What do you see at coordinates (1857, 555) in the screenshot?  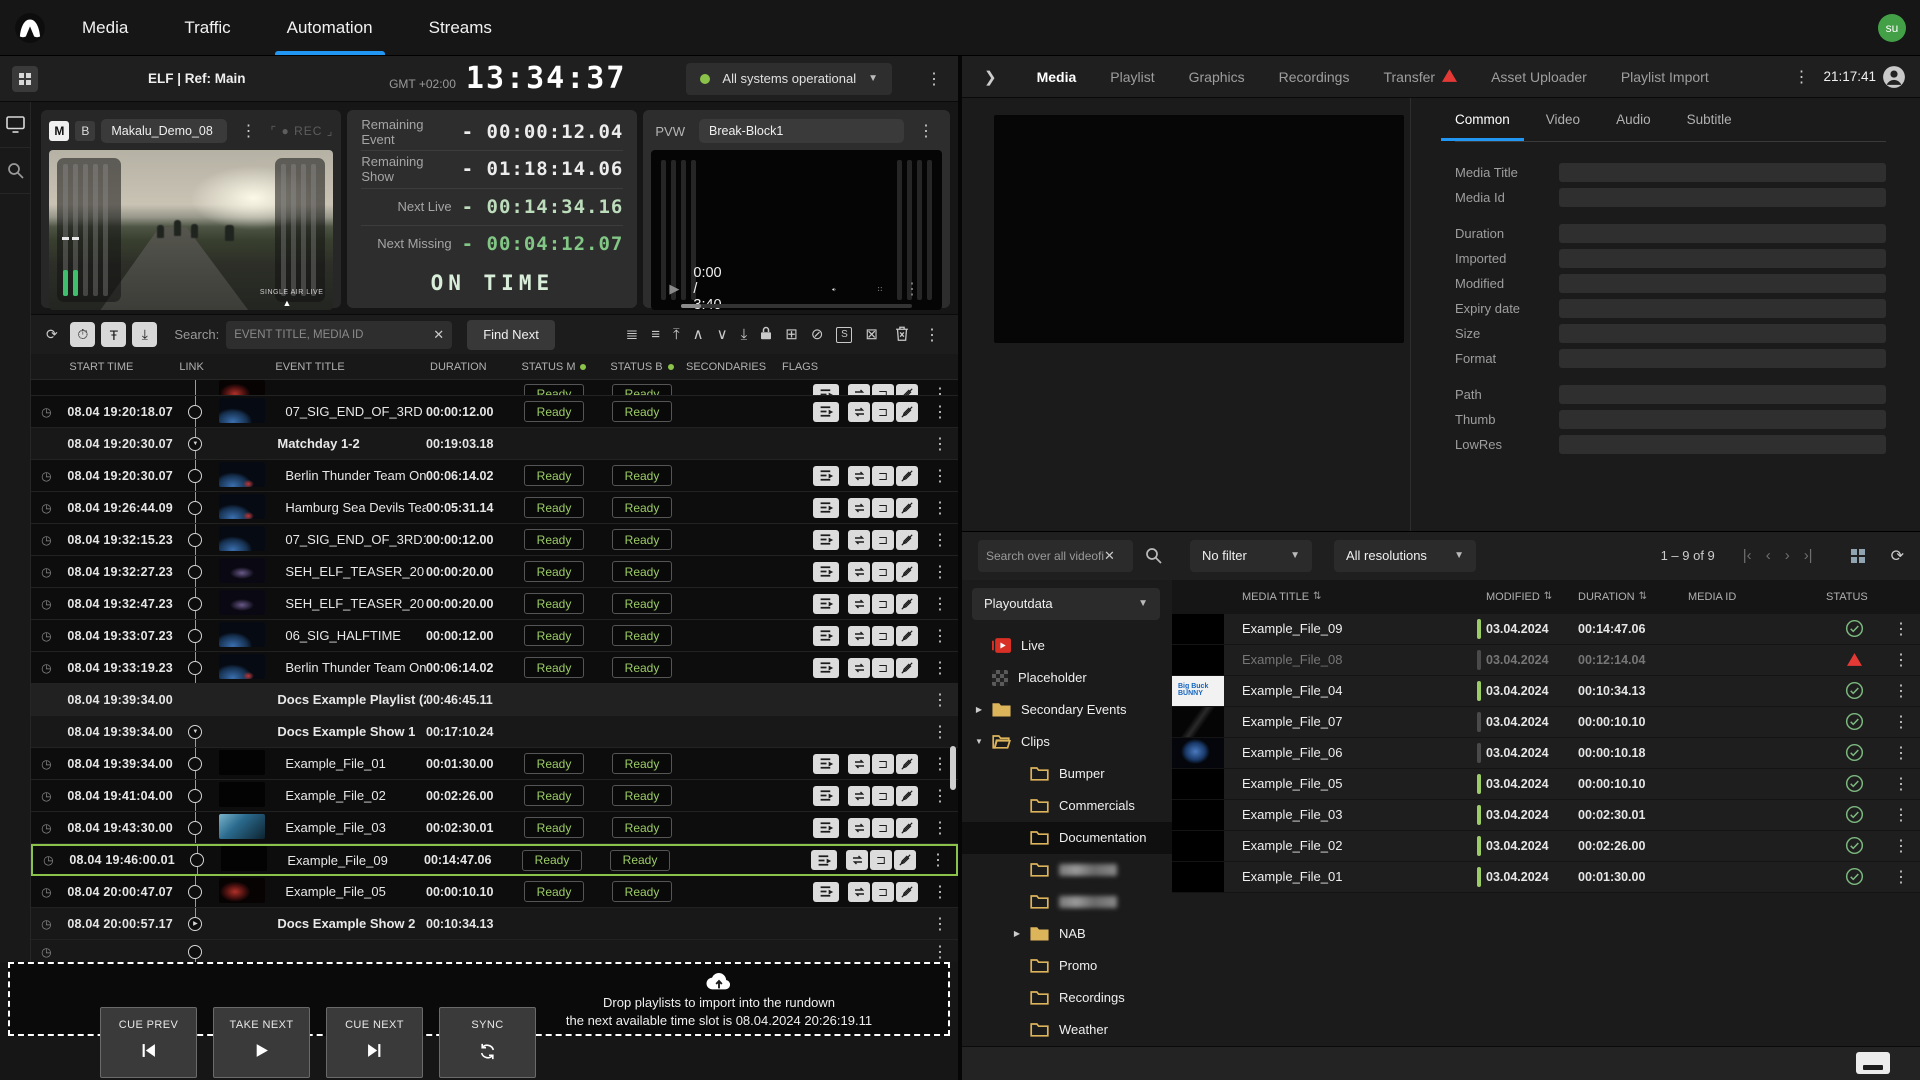 I see `grid-view-icon` at bounding box center [1857, 555].